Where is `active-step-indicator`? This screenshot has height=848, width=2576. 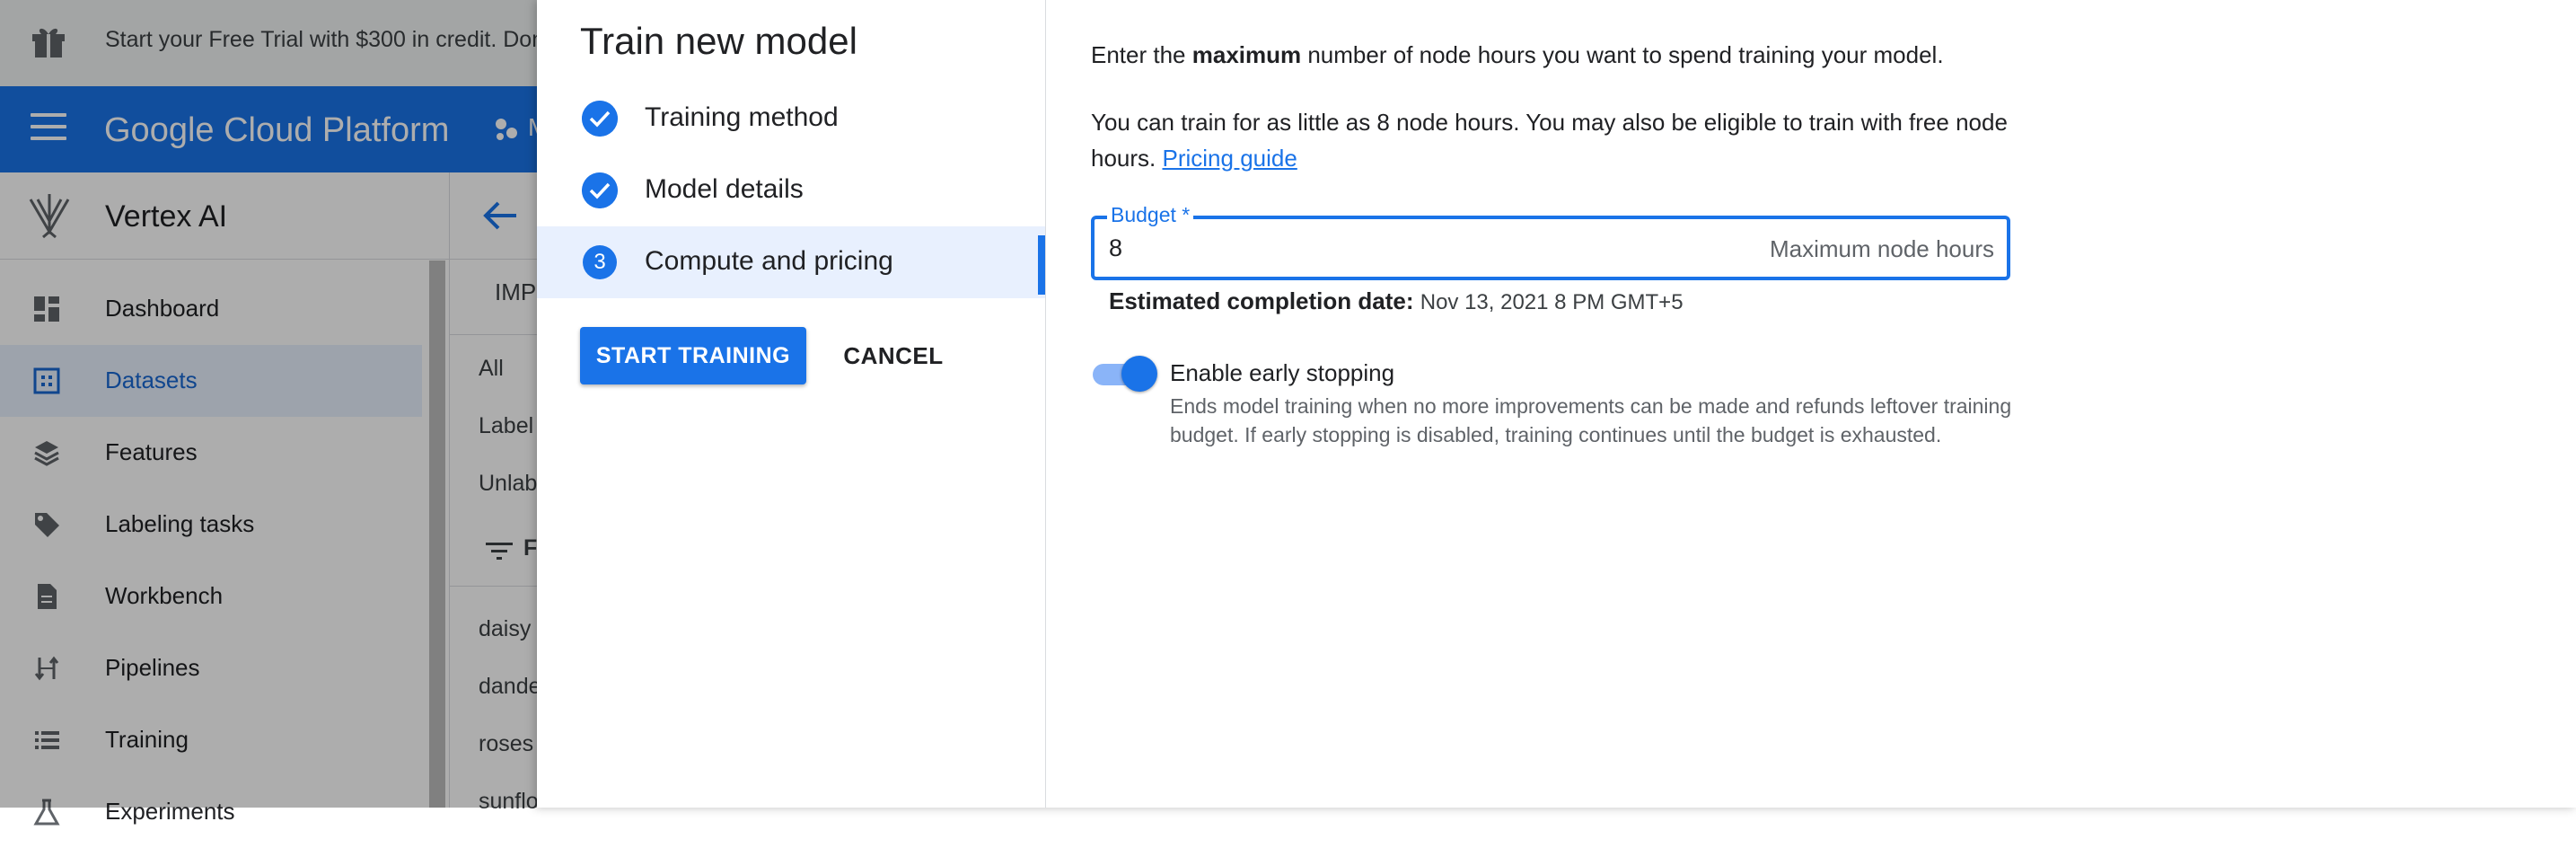 active-step-indicator is located at coordinates (1041, 265).